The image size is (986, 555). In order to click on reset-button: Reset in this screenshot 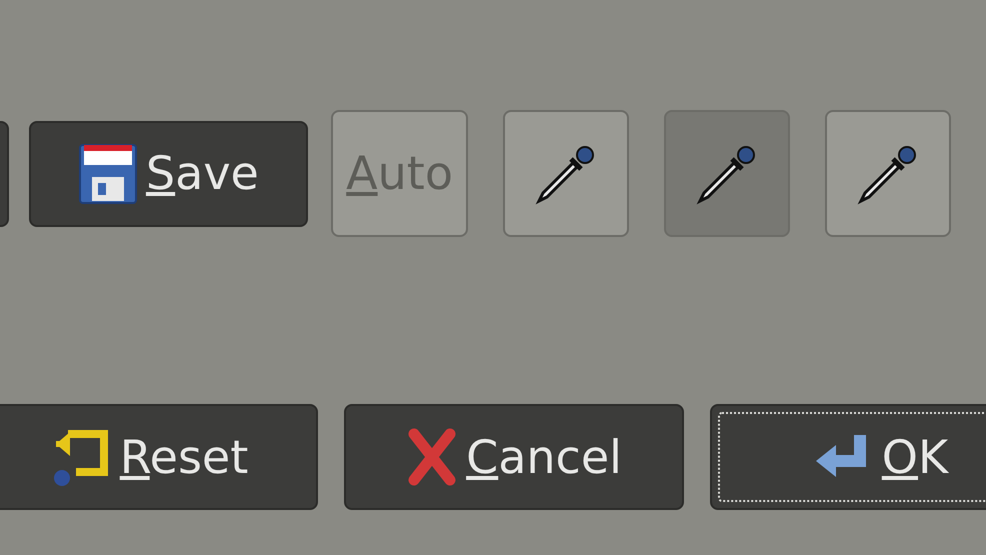, I will do `click(159, 457)`.